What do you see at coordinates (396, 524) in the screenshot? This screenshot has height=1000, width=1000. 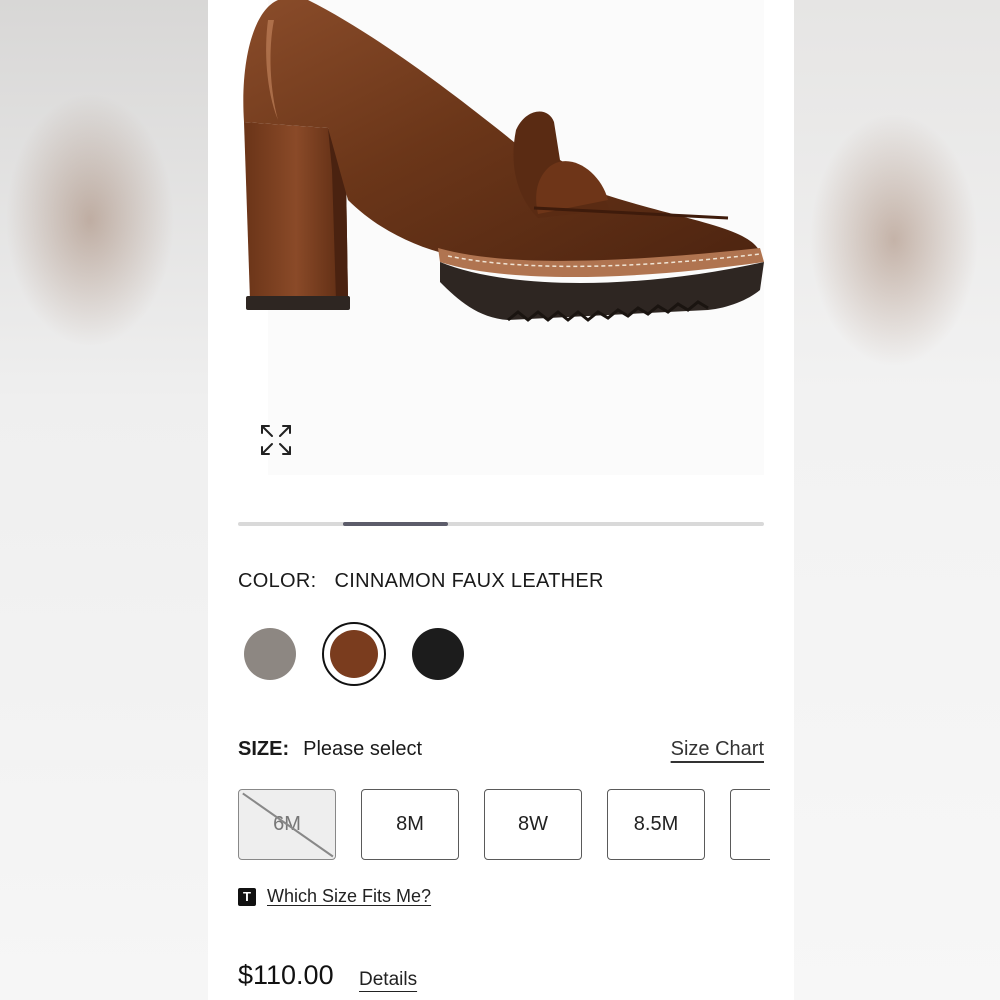 I see `carousel-progress-thumb` at bounding box center [396, 524].